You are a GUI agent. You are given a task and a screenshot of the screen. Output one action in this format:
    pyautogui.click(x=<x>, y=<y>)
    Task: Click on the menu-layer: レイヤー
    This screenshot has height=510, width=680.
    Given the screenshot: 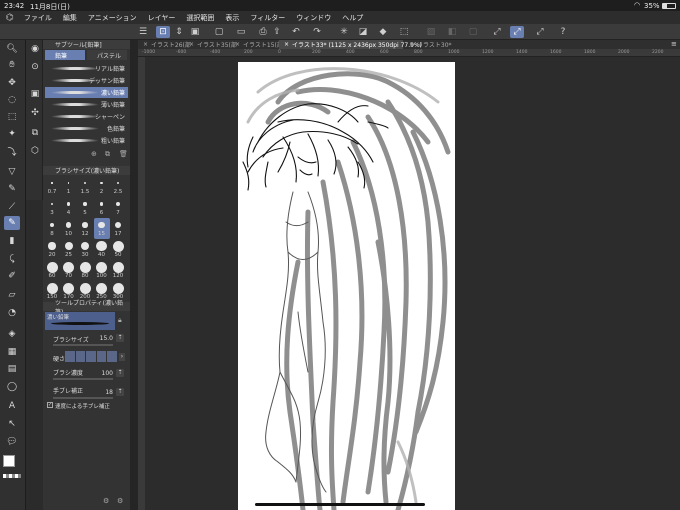 What is the action you would take?
    pyautogui.click(x=162, y=18)
    